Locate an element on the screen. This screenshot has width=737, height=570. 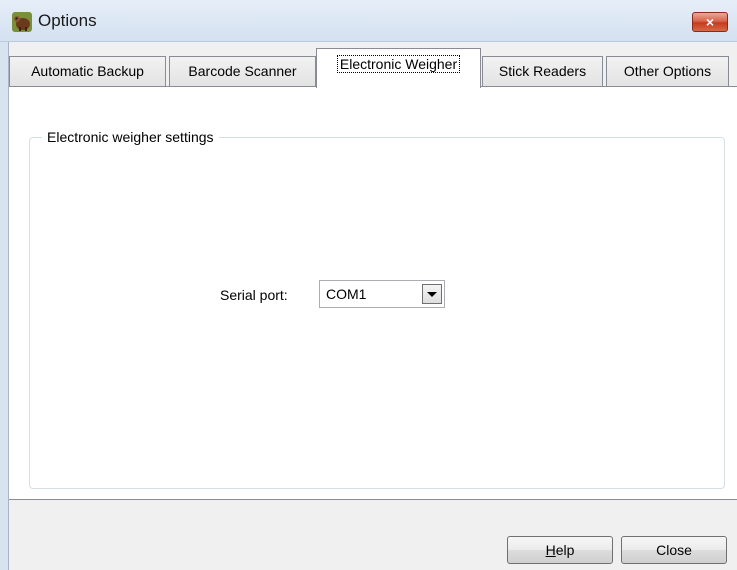
tab-automatic-backup: Automatic Backup is located at coordinates (87, 71).